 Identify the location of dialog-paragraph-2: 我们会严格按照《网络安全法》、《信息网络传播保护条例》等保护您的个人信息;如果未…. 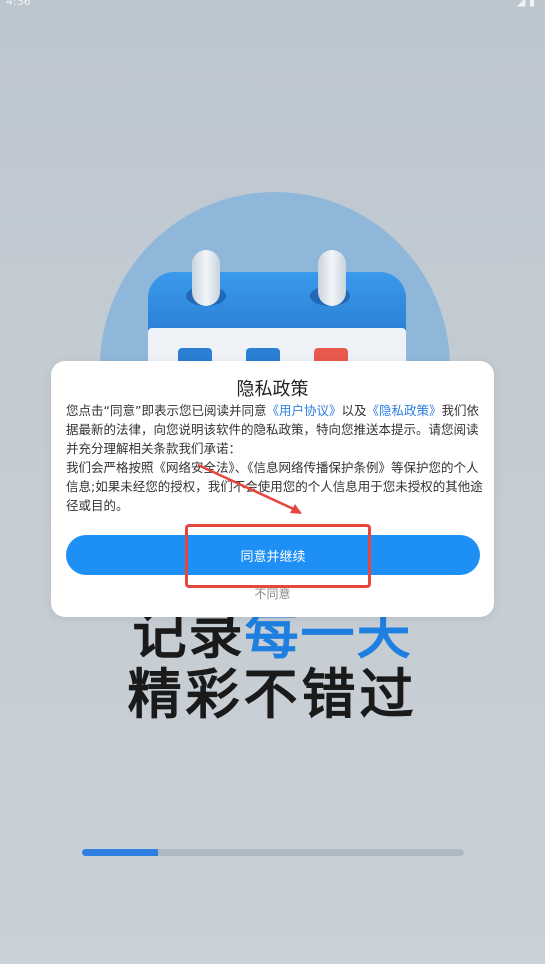
(274, 486).